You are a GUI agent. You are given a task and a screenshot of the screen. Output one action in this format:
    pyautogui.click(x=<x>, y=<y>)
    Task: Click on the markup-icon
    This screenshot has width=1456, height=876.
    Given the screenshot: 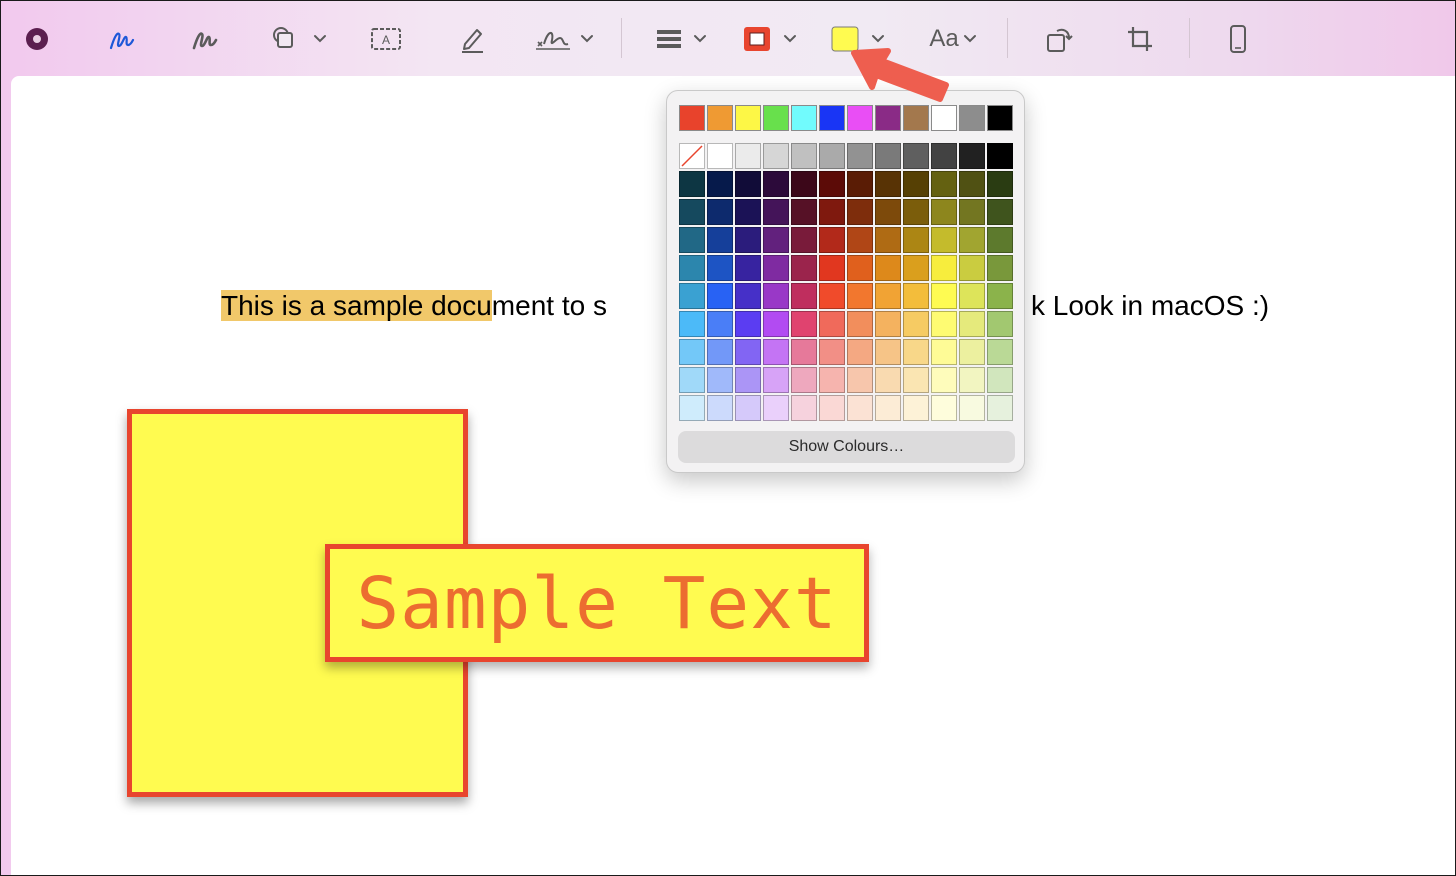 What is the action you would take?
    pyautogui.click(x=37, y=39)
    